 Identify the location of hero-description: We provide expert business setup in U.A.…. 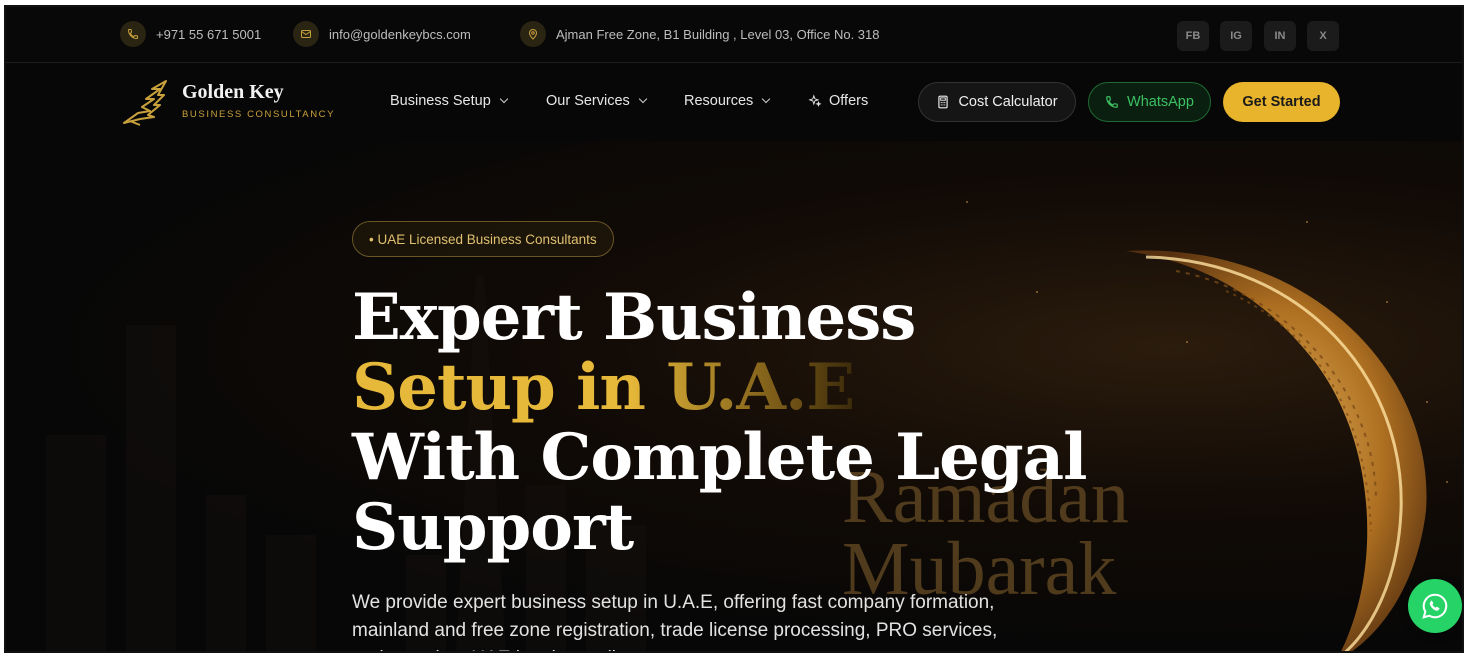
(675, 621).